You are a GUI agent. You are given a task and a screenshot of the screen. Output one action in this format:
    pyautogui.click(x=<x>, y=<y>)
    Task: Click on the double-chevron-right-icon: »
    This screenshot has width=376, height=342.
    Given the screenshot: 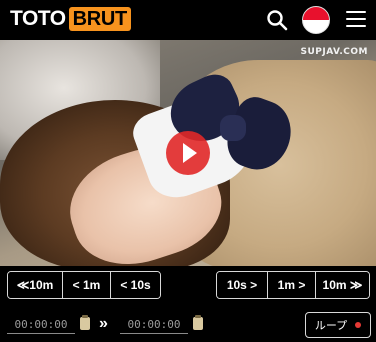 What is the action you would take?
    pyautogui.click(x=103, y=323)
    